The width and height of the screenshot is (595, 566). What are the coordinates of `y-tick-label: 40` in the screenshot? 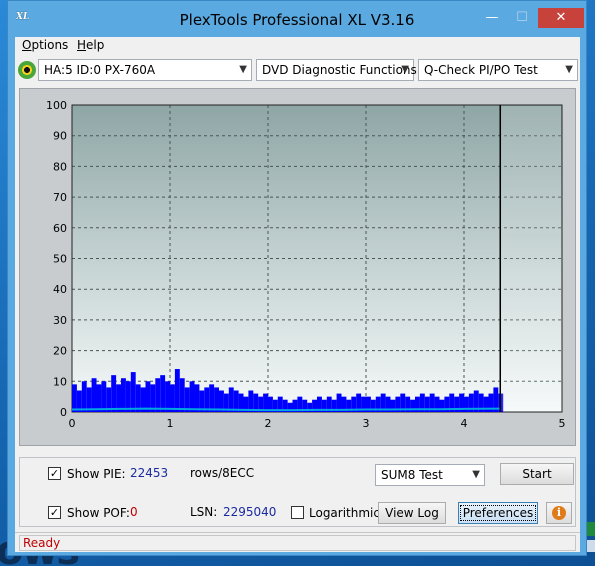 It's located at (60, 289).